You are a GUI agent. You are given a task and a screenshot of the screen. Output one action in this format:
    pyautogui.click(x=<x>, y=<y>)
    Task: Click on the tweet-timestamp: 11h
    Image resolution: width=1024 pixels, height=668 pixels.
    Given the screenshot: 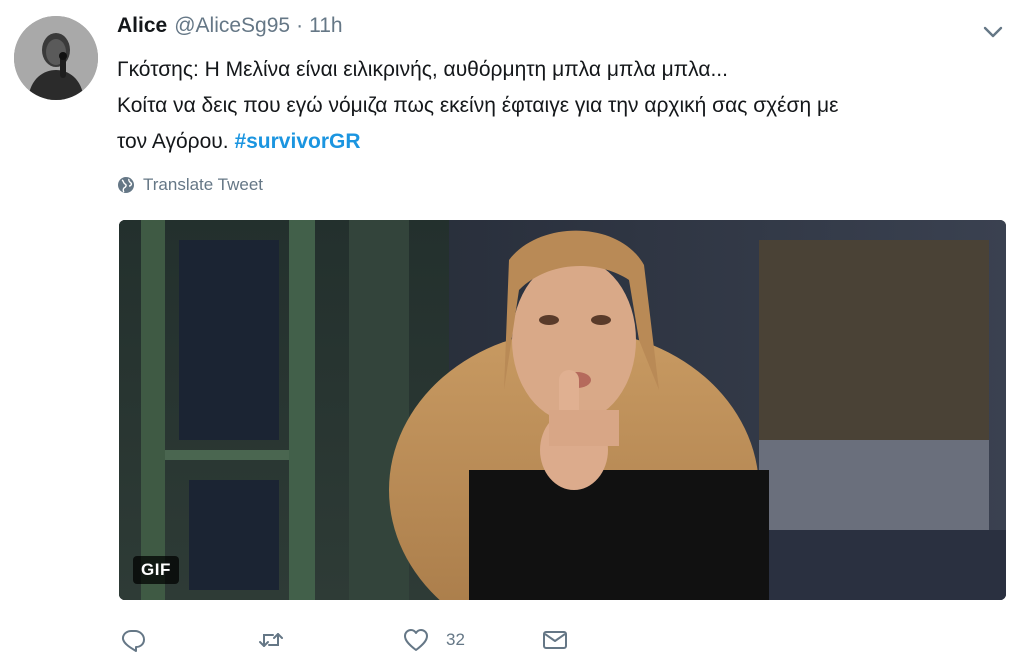 What is the action you would take?
    pyautogui.click(x=325, y=26)
    